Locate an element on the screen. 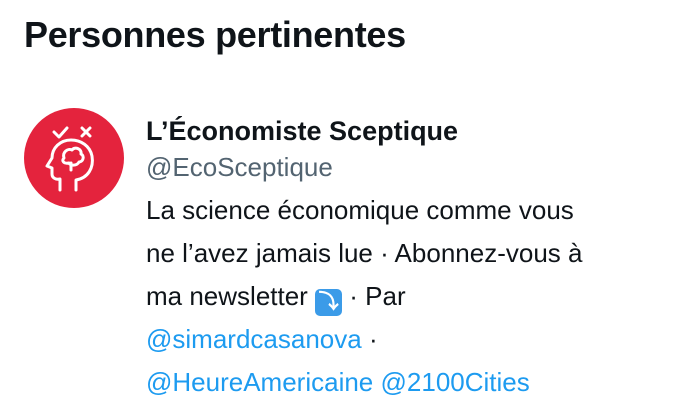  avatar is located at coordinates (74, 158).